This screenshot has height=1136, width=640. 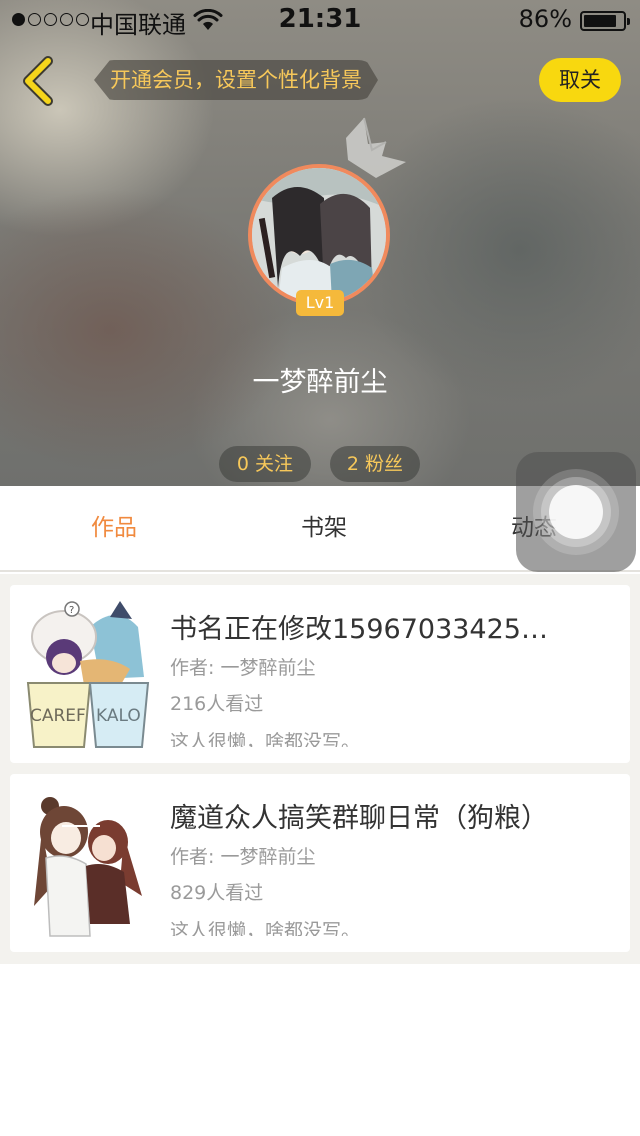 I want to click on assistive-touch-button, so click(x=576, y=512).